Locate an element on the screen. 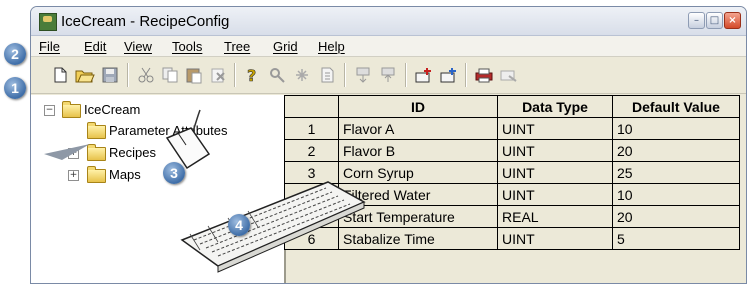 The width and height of the screenshot is (747, 284). app-icon is located at coordinates (48, 22).